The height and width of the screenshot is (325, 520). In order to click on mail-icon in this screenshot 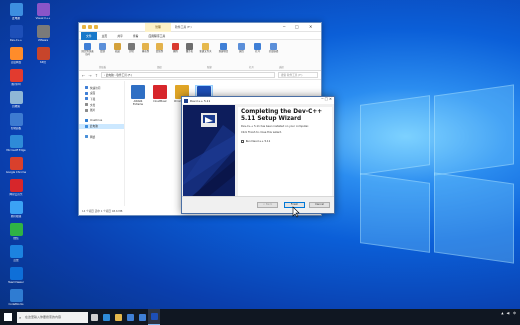, I will do `click(142, 317)`.